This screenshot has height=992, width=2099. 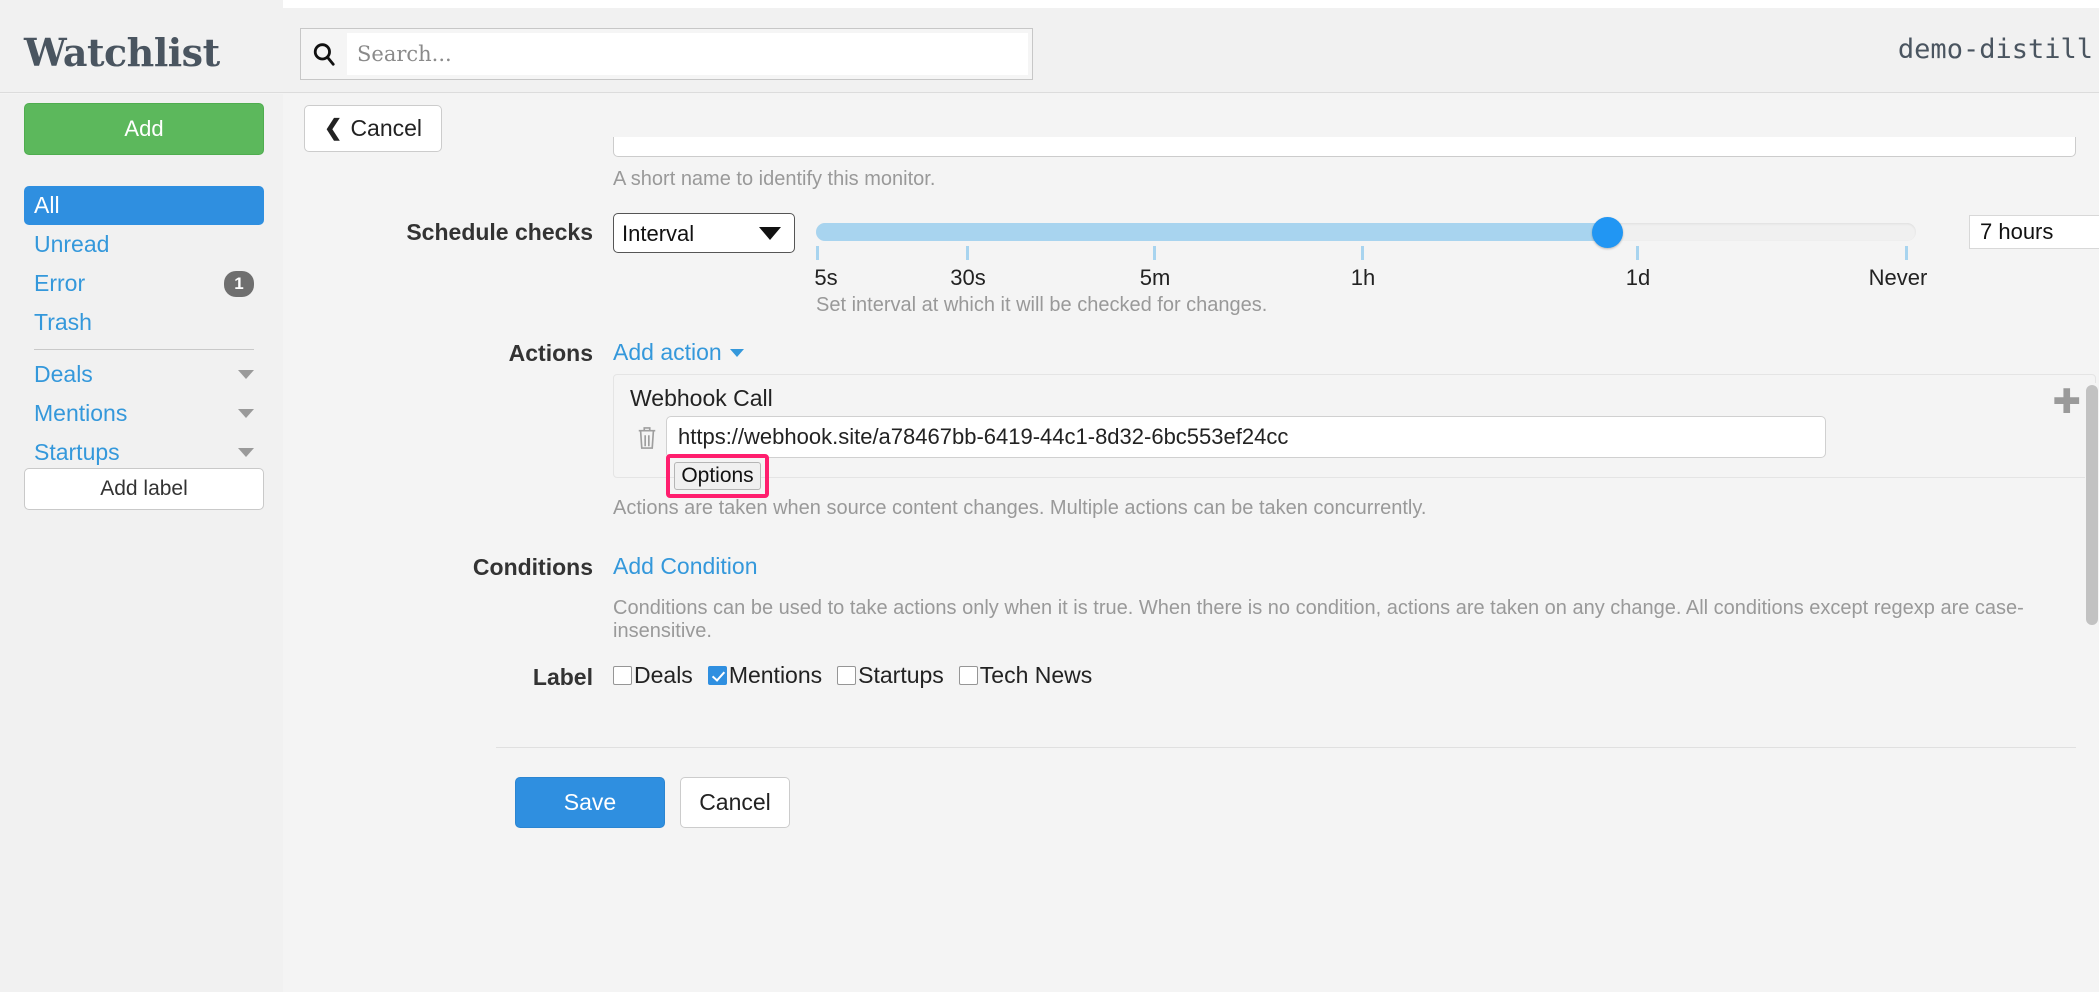 What do you see at coordinates (60, 283) in the screenshot?
I see `sidebar-item-label: Error` at bounding box center [60, 283].